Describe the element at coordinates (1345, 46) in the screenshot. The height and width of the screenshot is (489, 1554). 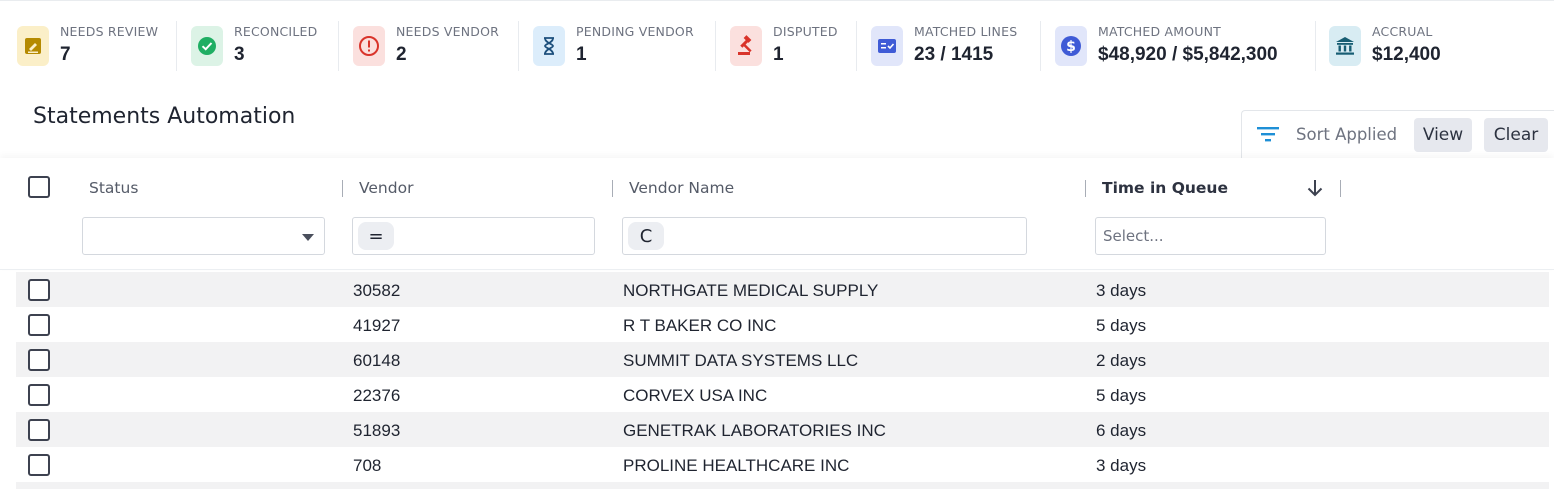
I see `bank-icon` at that location.